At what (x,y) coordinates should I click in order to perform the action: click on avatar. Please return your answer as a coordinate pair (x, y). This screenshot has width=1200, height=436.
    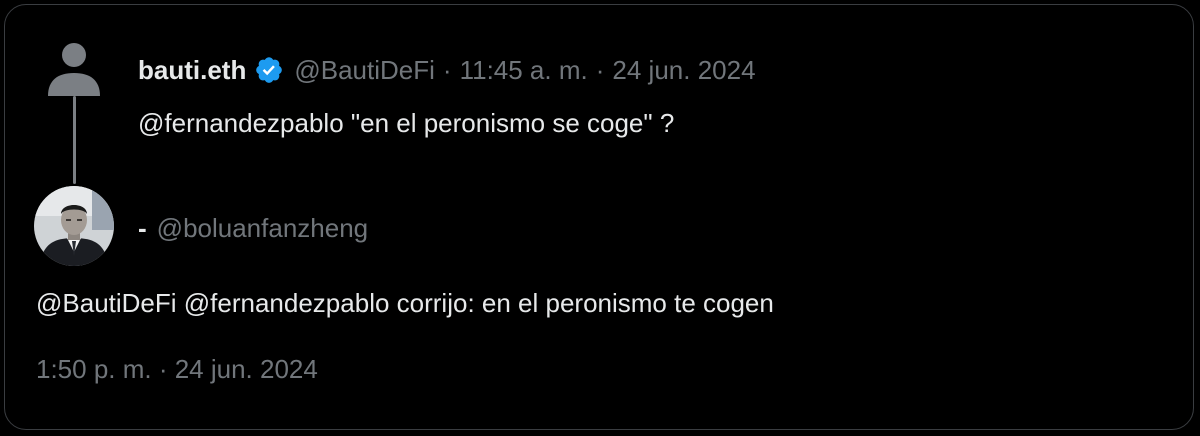
    Looking at the image, I should click on (74, 226).